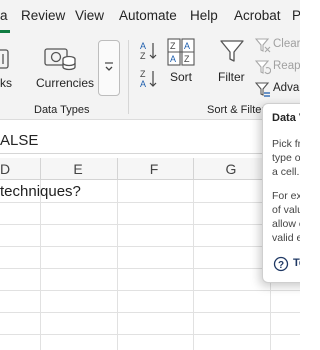 The image size is (320, 350). Describe the element at coordinates (6, 83) in the screenshot. I see `stocks-label: ks` at that location.